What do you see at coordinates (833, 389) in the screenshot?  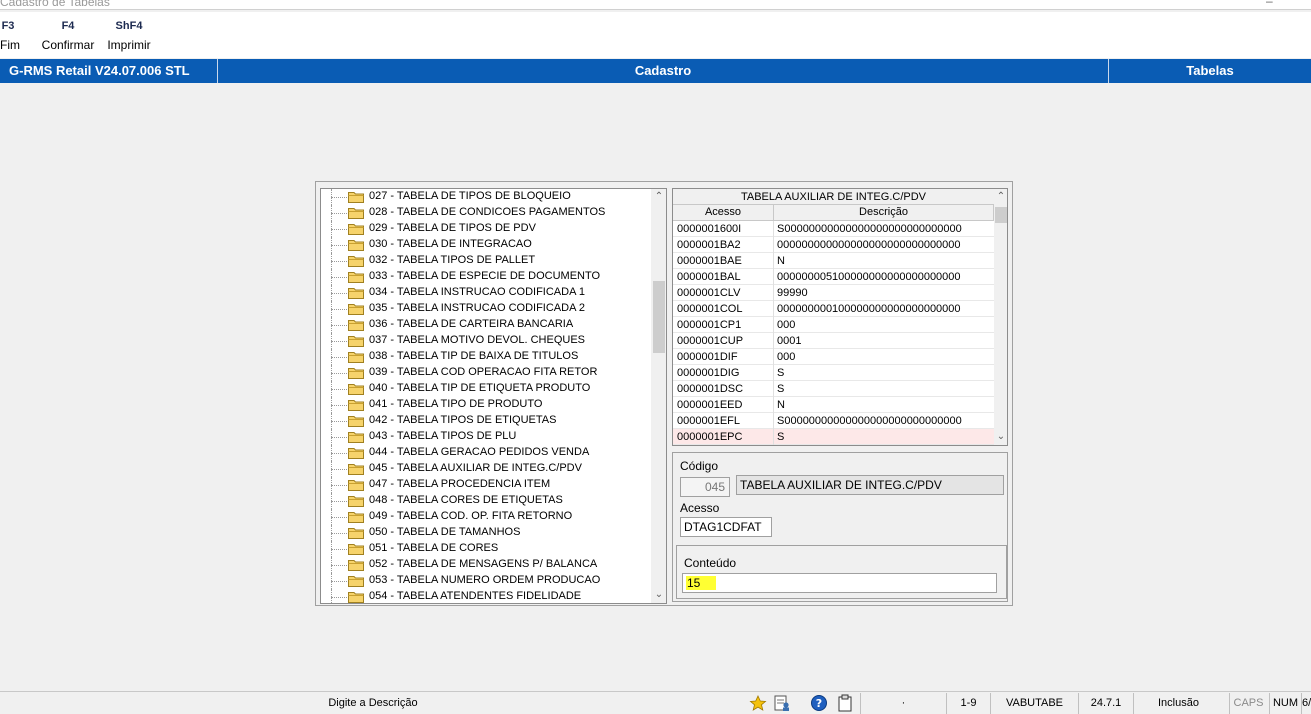 I see `table-row: 0000001DSC S` at bounding box center [833, 389].